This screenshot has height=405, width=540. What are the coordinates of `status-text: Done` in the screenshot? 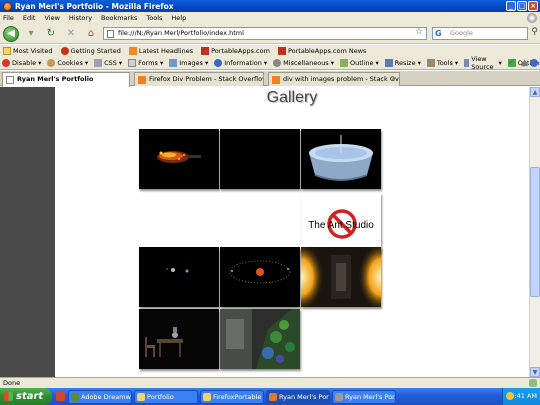 It's located at (12, 383).